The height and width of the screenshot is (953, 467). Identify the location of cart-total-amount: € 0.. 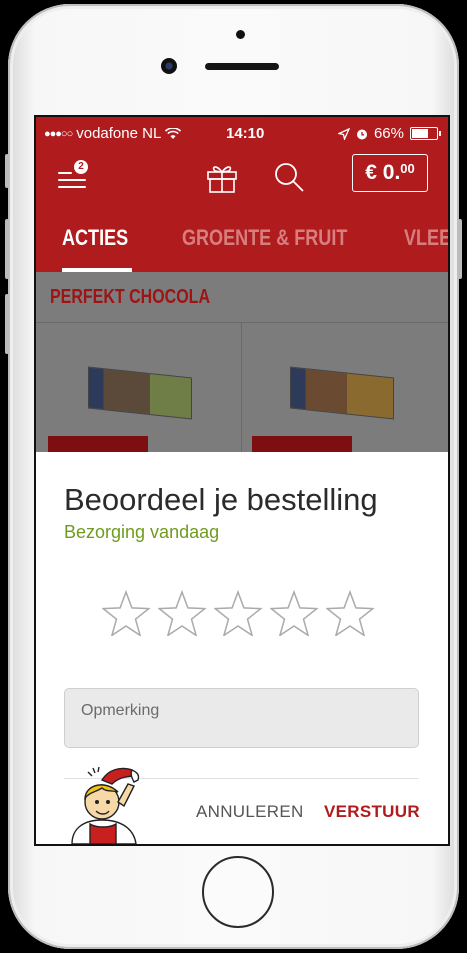
(383, 172).